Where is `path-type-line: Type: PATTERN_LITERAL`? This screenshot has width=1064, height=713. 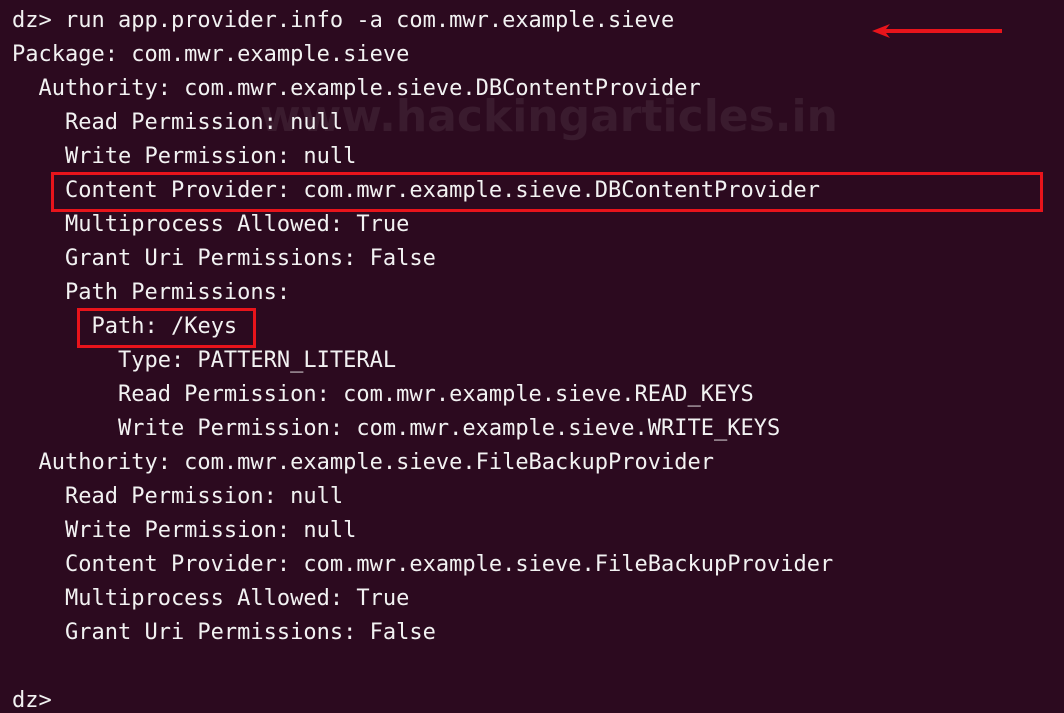 path-type-line: Type: PATTERN_LITERAL is located at coordinates (204, 360).